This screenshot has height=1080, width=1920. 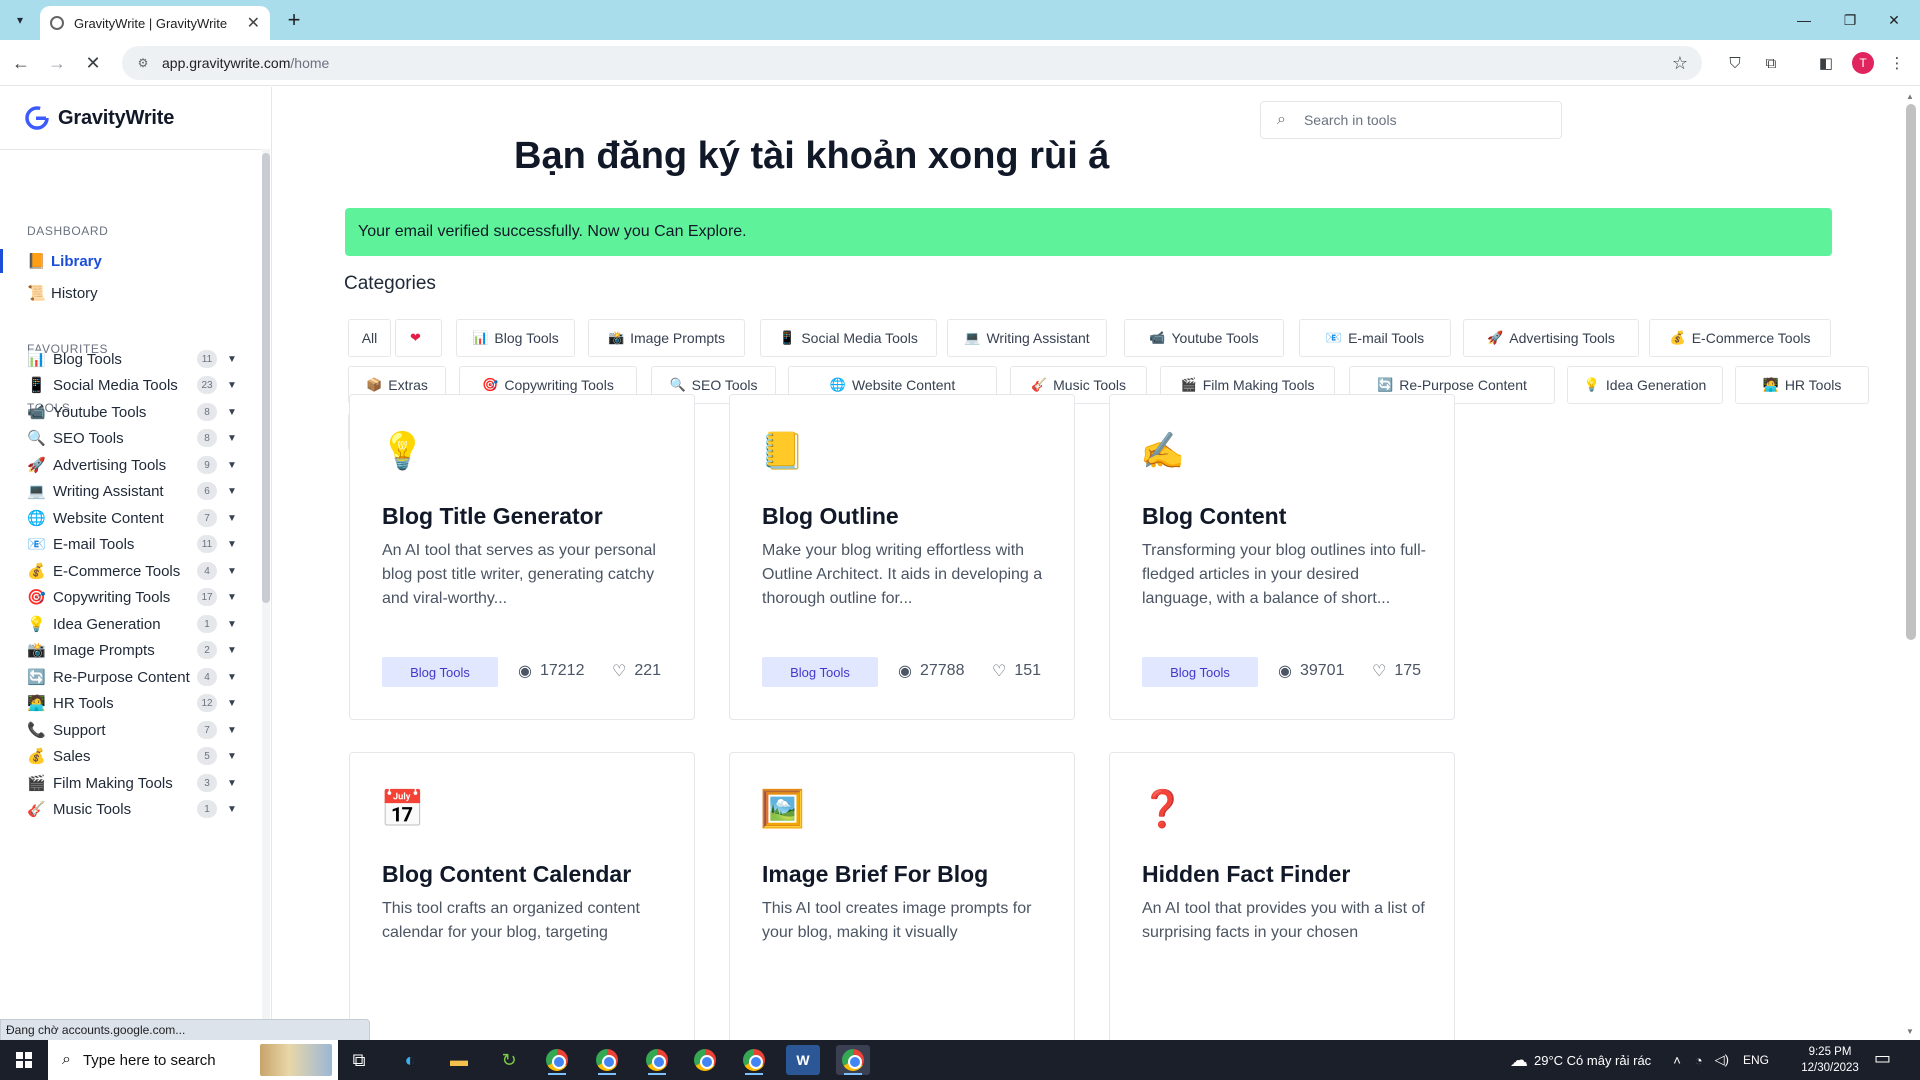 What do you see at coordinates (127, 703) in the screenshot?
I see `sidebar-tool-hr-tools: 🧑‍💻 HR Tools 12 ▼` at bounding box center [127, 703].